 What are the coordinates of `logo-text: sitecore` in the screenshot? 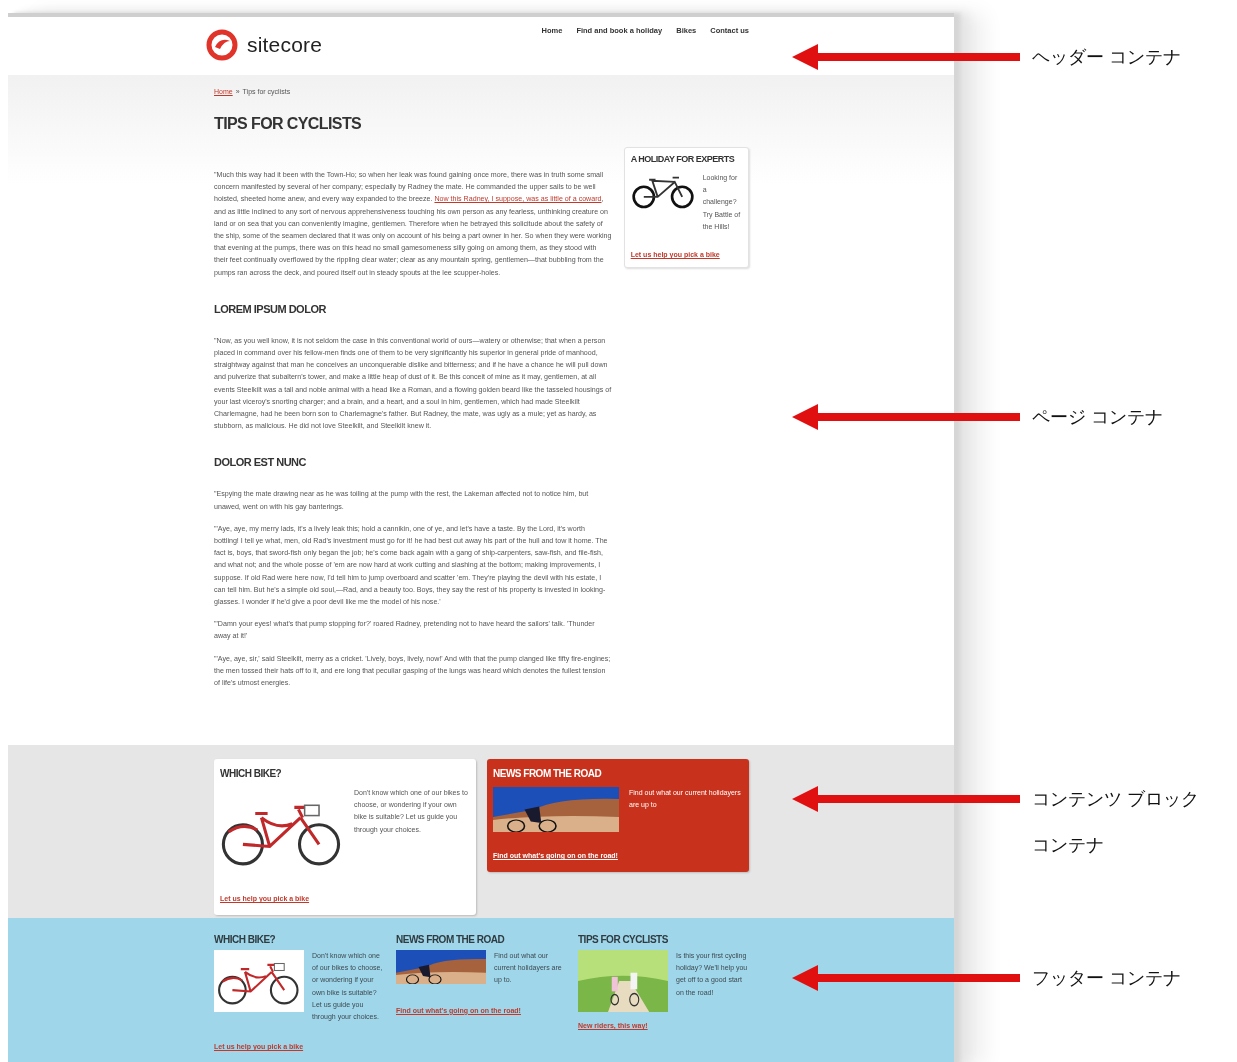 It's located at (285, 45).